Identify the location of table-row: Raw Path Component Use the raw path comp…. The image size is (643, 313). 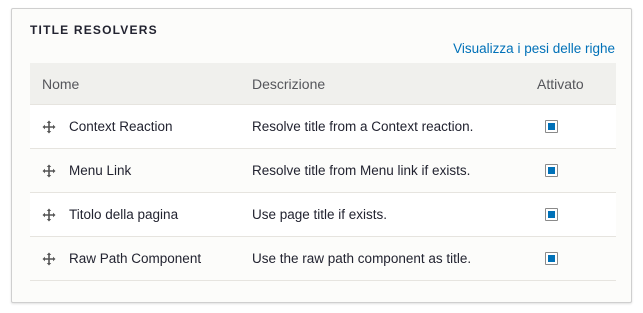
(323, 259).